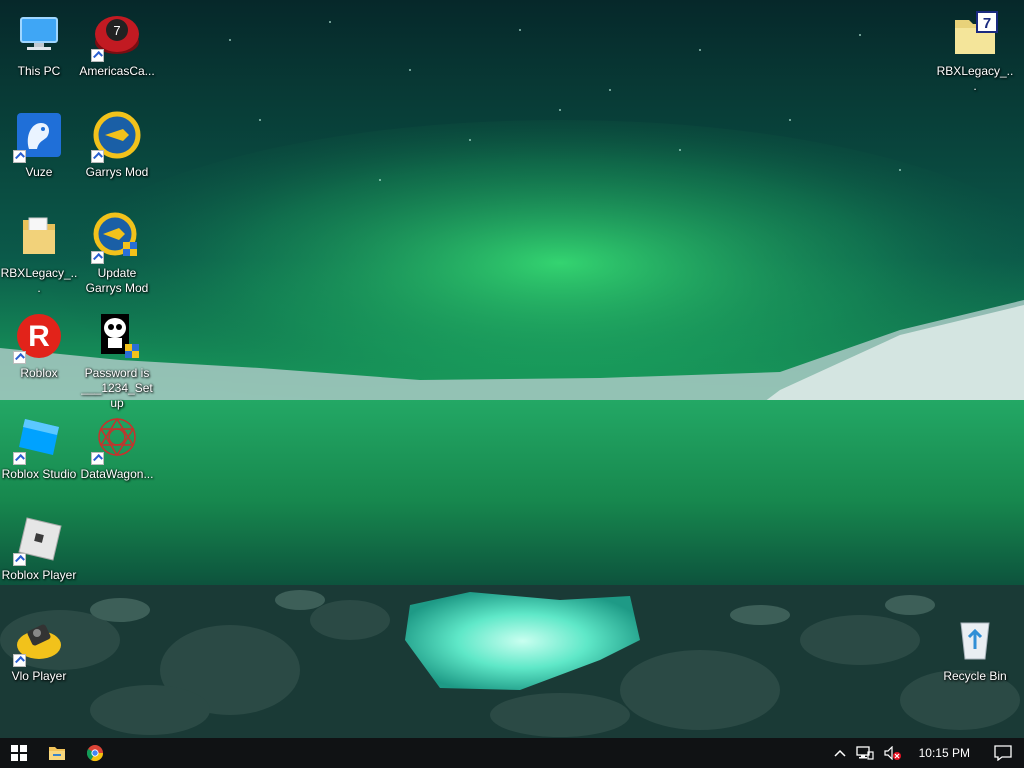 The image size is (1024, 768). What do you see at coordinates (39, 373) in the screenshot?
I see `desktop-icon-label: Roblox` at bounding box center [39, 373].